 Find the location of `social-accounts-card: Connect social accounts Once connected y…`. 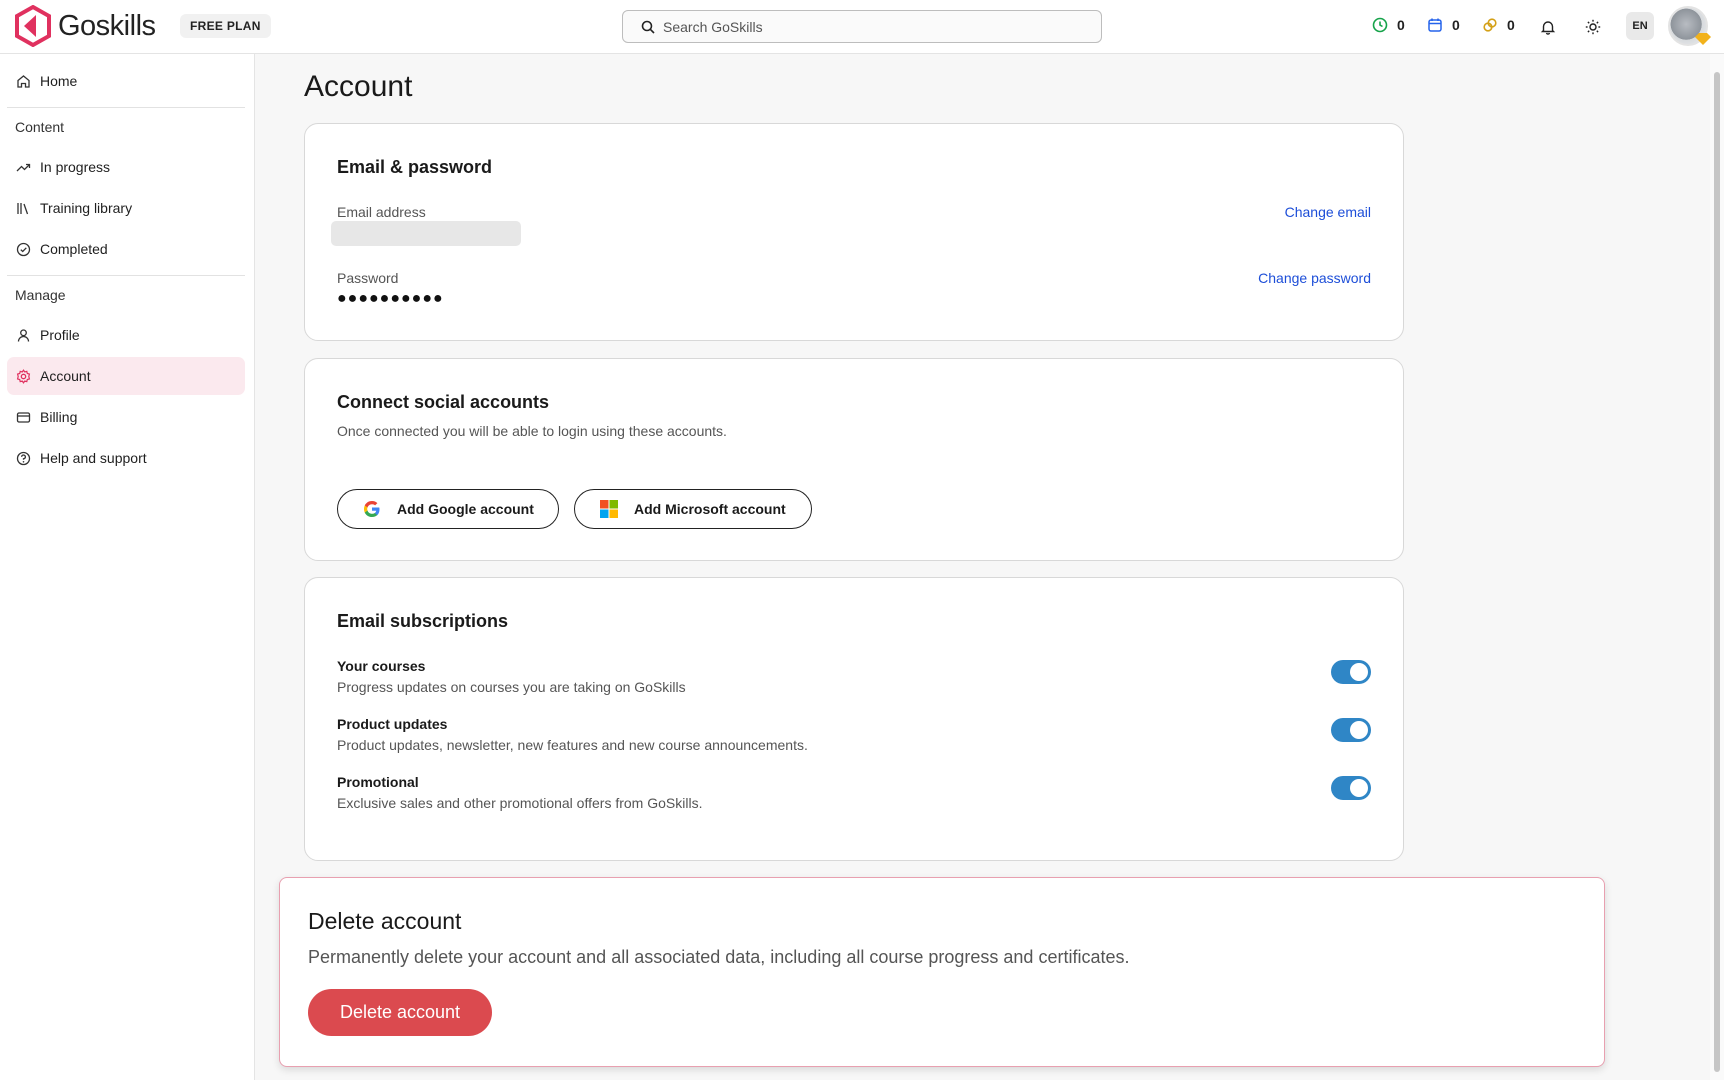

social-accounts-card: Connect social accounts Once connected y… is located at coordinates (854, 459).